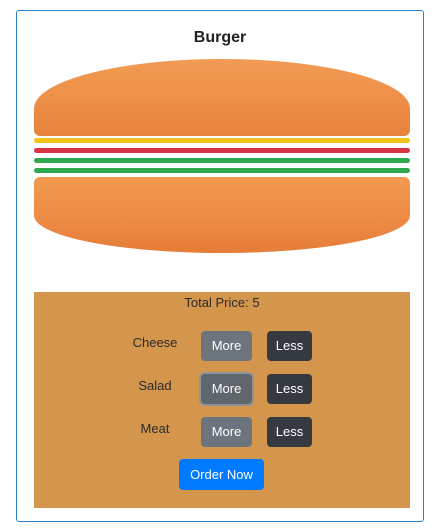 This screenshot has width=437, height=532. What do you see at coordinates (155, 342) in the screenshot?
I see `ingredient-label-cheese: Cheese` at bounding box center [155, 342].